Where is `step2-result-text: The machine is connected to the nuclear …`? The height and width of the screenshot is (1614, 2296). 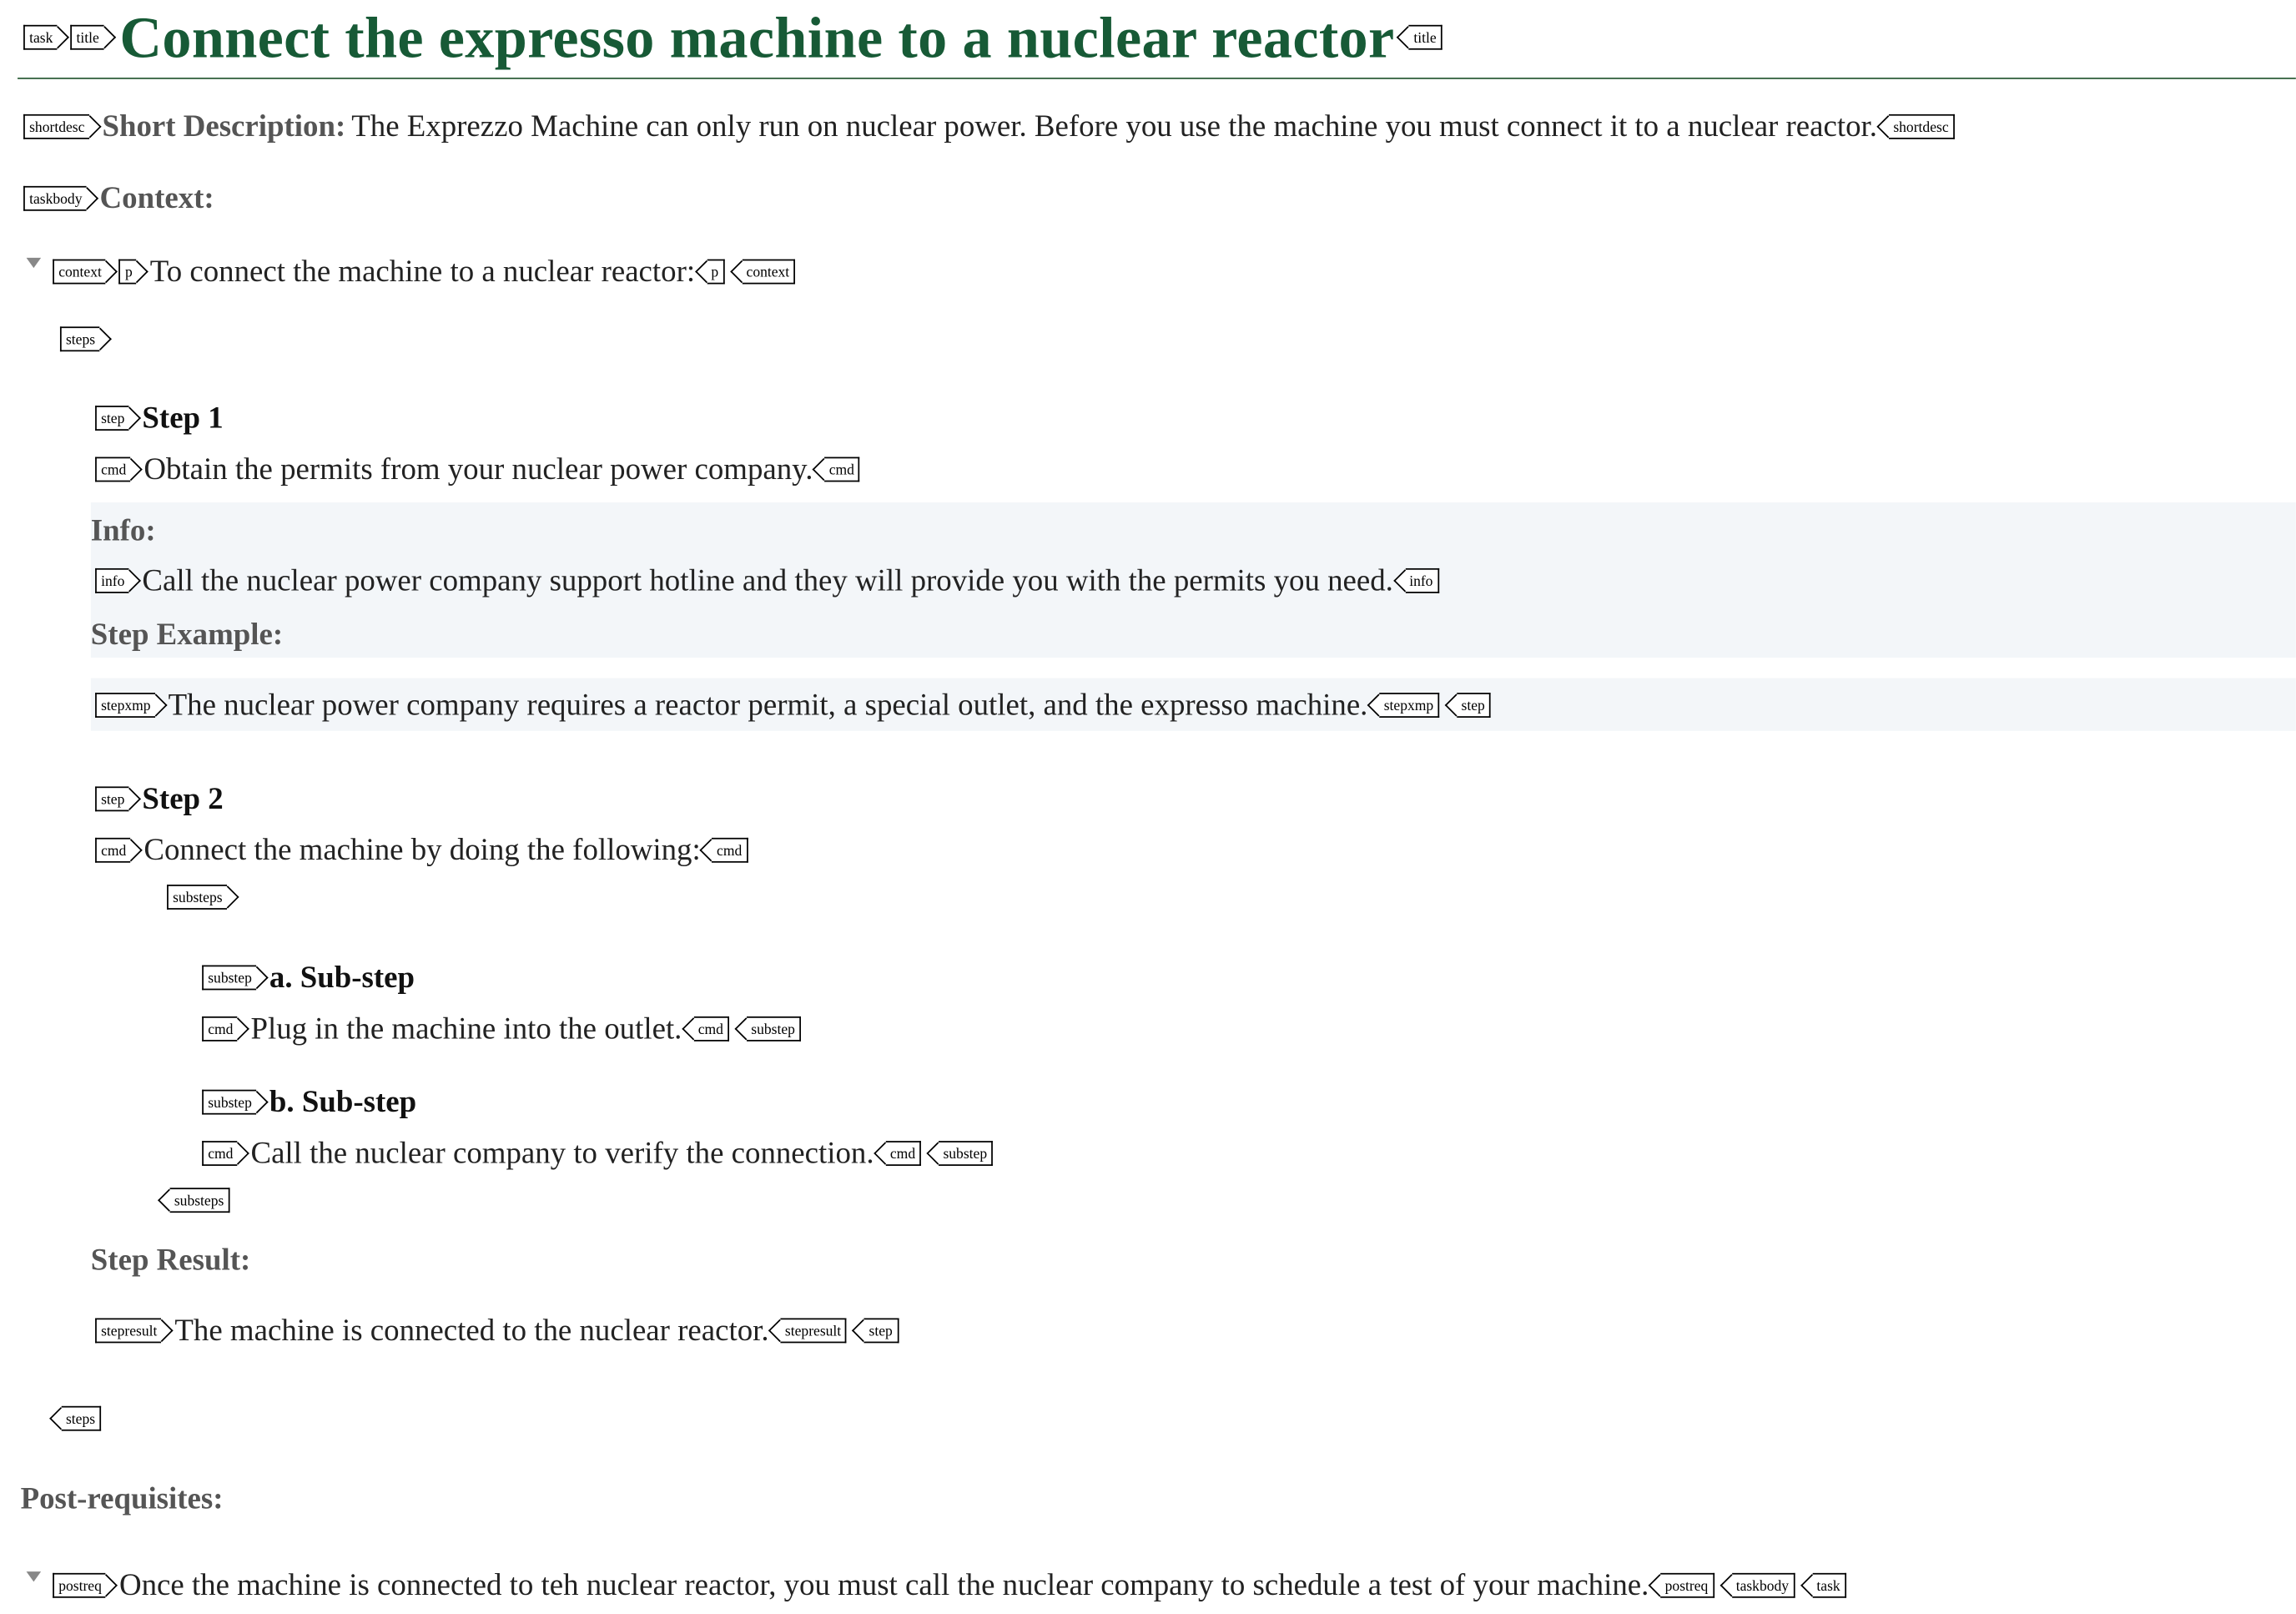
step2-result-text: The machine is connected to the nuclear … is located at coordinates (471, 1330).